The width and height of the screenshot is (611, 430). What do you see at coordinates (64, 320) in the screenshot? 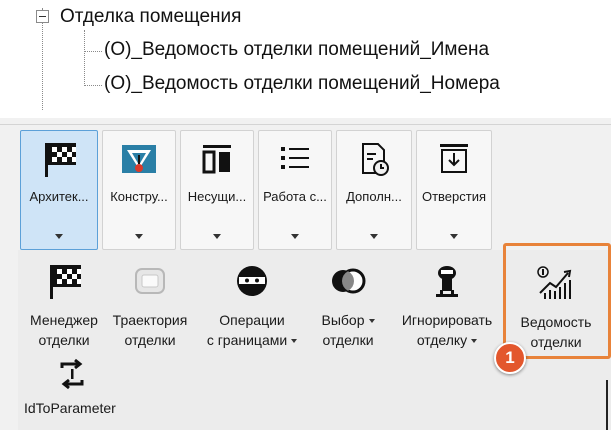
I see `finish-manager-label-1: Менеджер` at bounding box center [64, 320].